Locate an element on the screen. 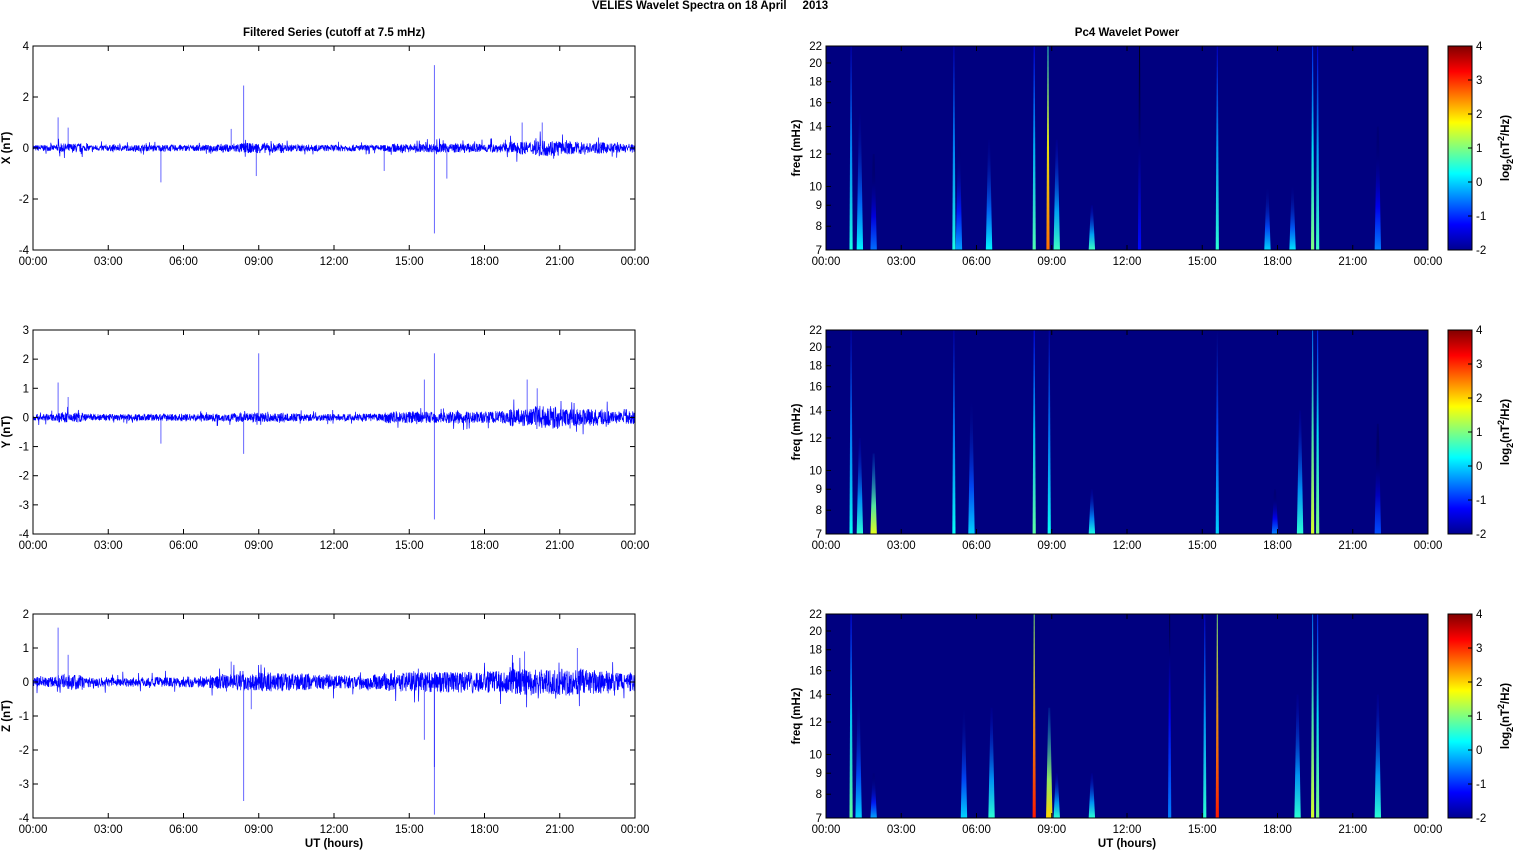 Image resolution: width=1515 pixels, height=851 pixels. x-tick-label: 06:00 is located at coordinates (976, 546).